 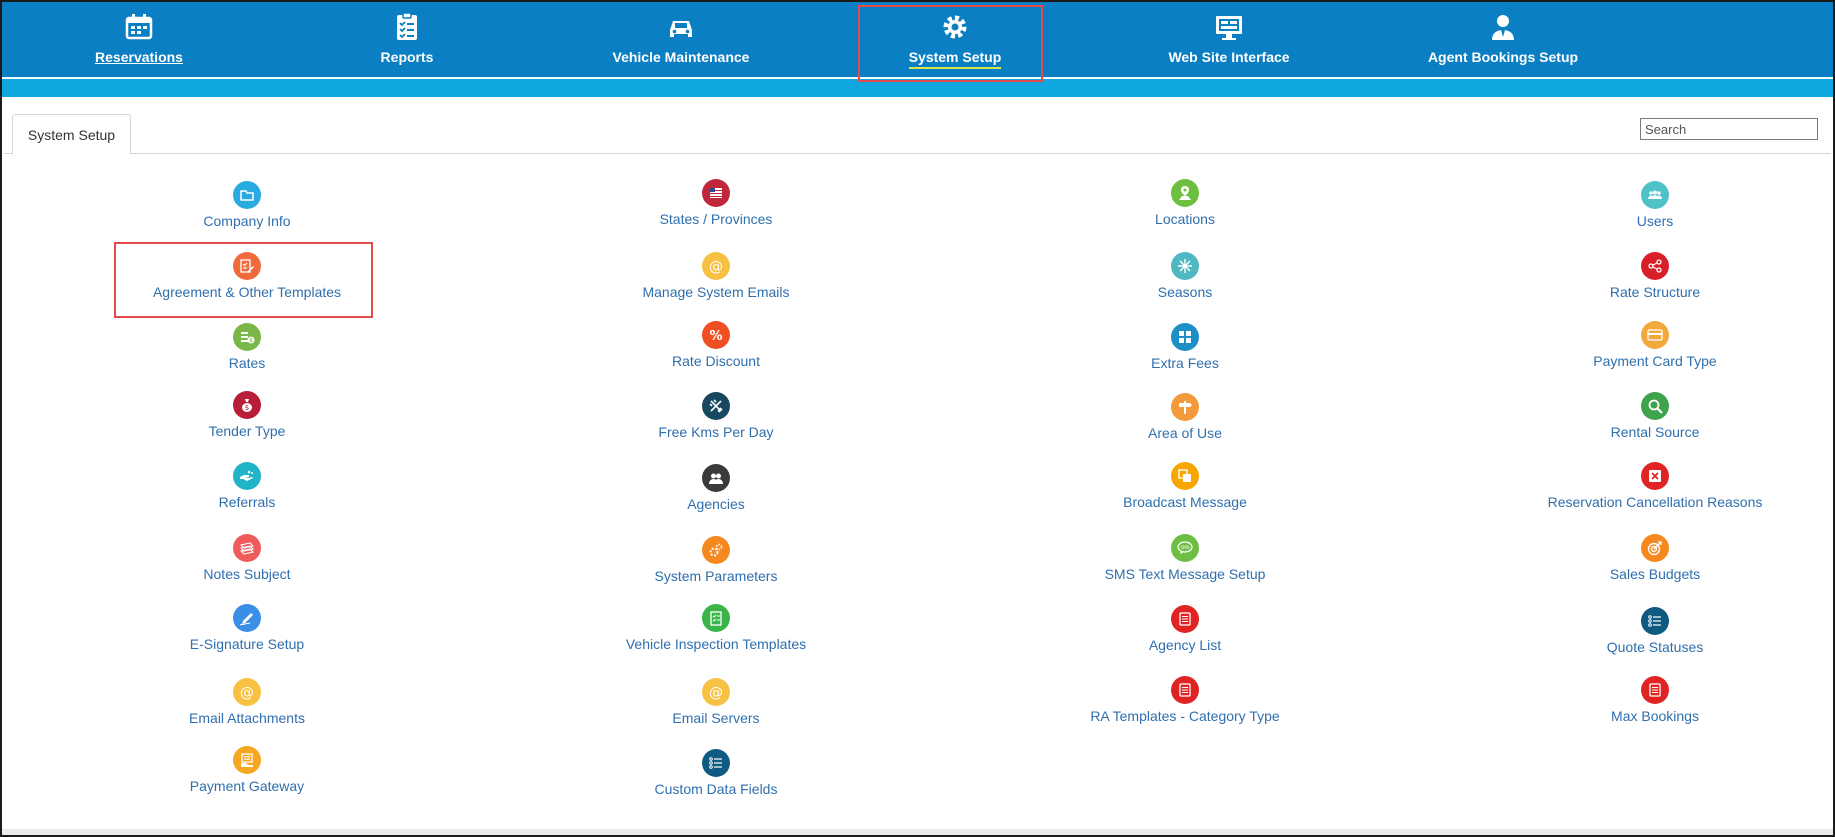 What do you see at coordinates (1185, 433) in the screenshot?
I see `menu-area-of-use-label: Area of Use` at bounding box center [1185, 433].